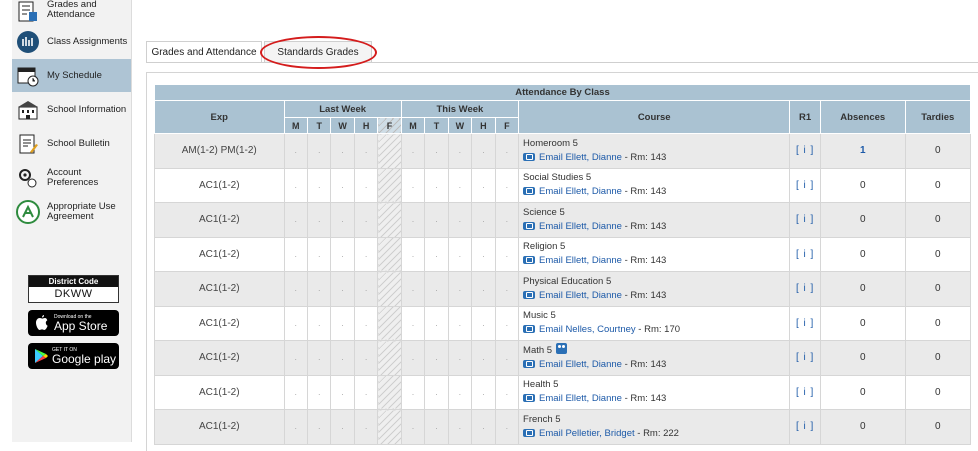  I want to click on people-icon, so click(562, 349).